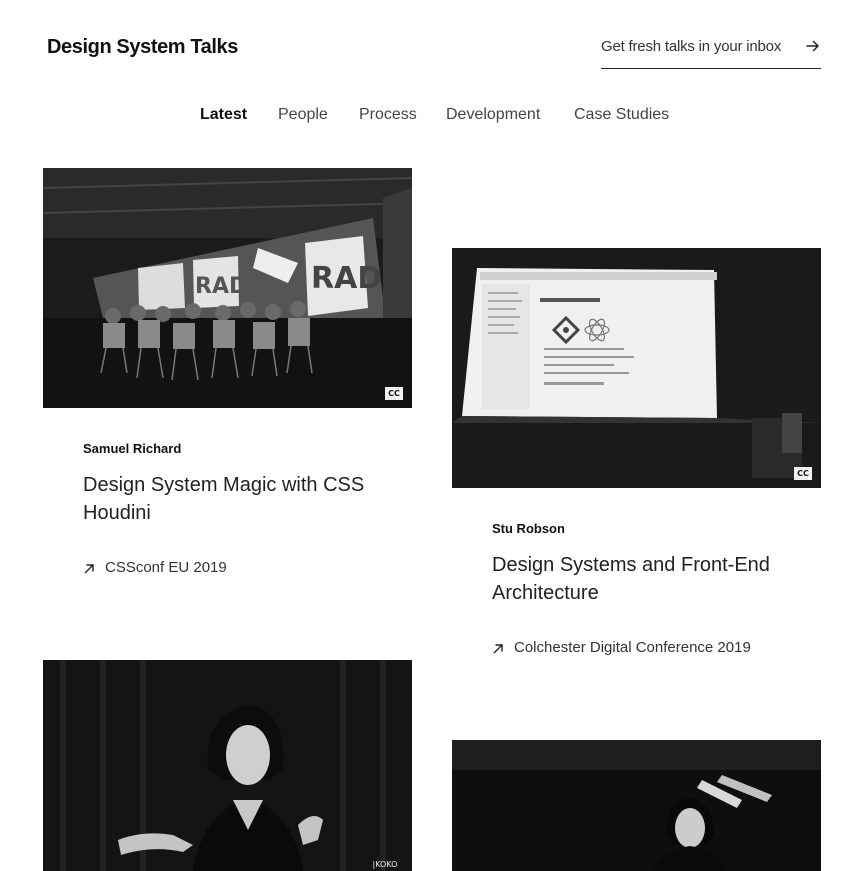 This screenshot has height=871, width=862. What do you see at coordinates (812, 46) in the screenshot?
I see `arrow-right-icon` at bounding box center [812, 46].